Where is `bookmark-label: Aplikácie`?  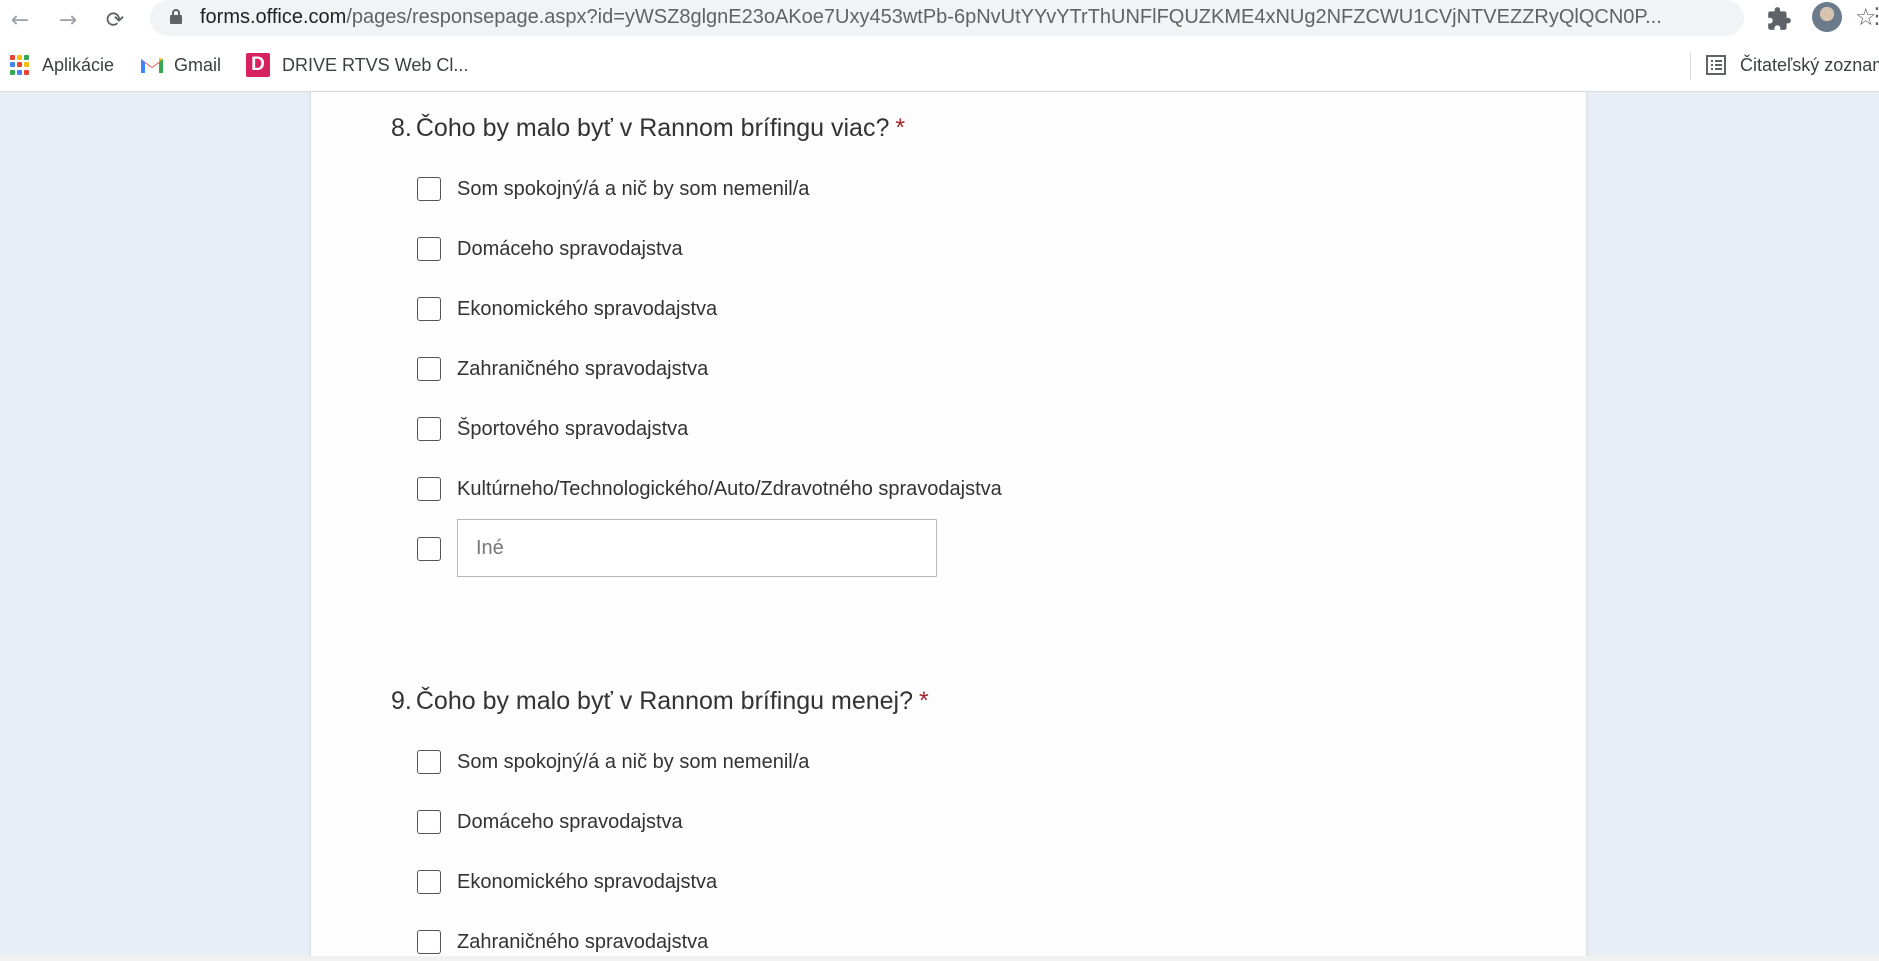 bookmark-label: Aplikácie is located at coordinates (78, 64).